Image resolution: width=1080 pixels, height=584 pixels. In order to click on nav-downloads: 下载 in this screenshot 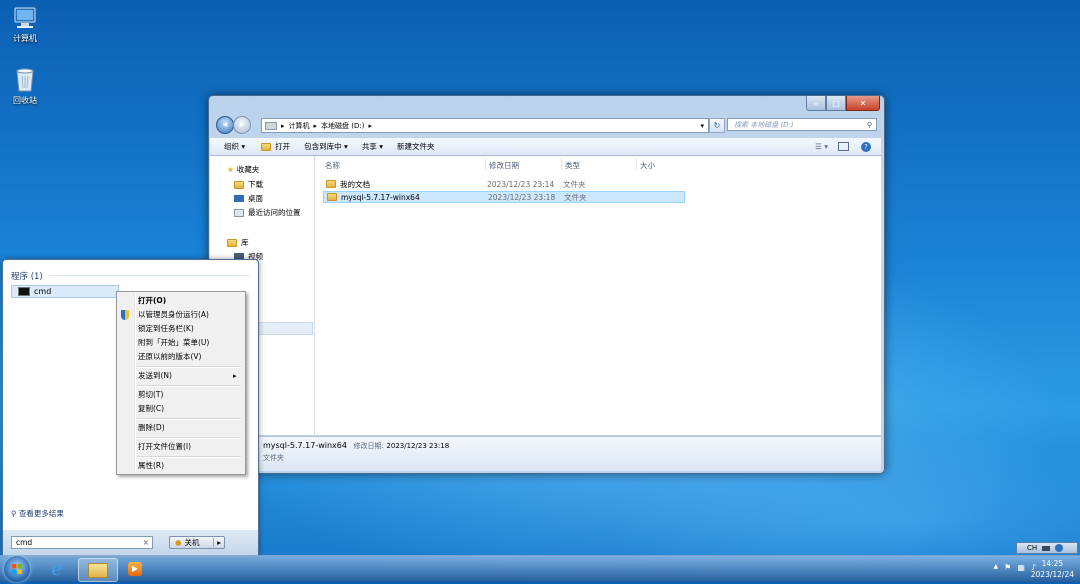, I will do `click(248, 184)`.